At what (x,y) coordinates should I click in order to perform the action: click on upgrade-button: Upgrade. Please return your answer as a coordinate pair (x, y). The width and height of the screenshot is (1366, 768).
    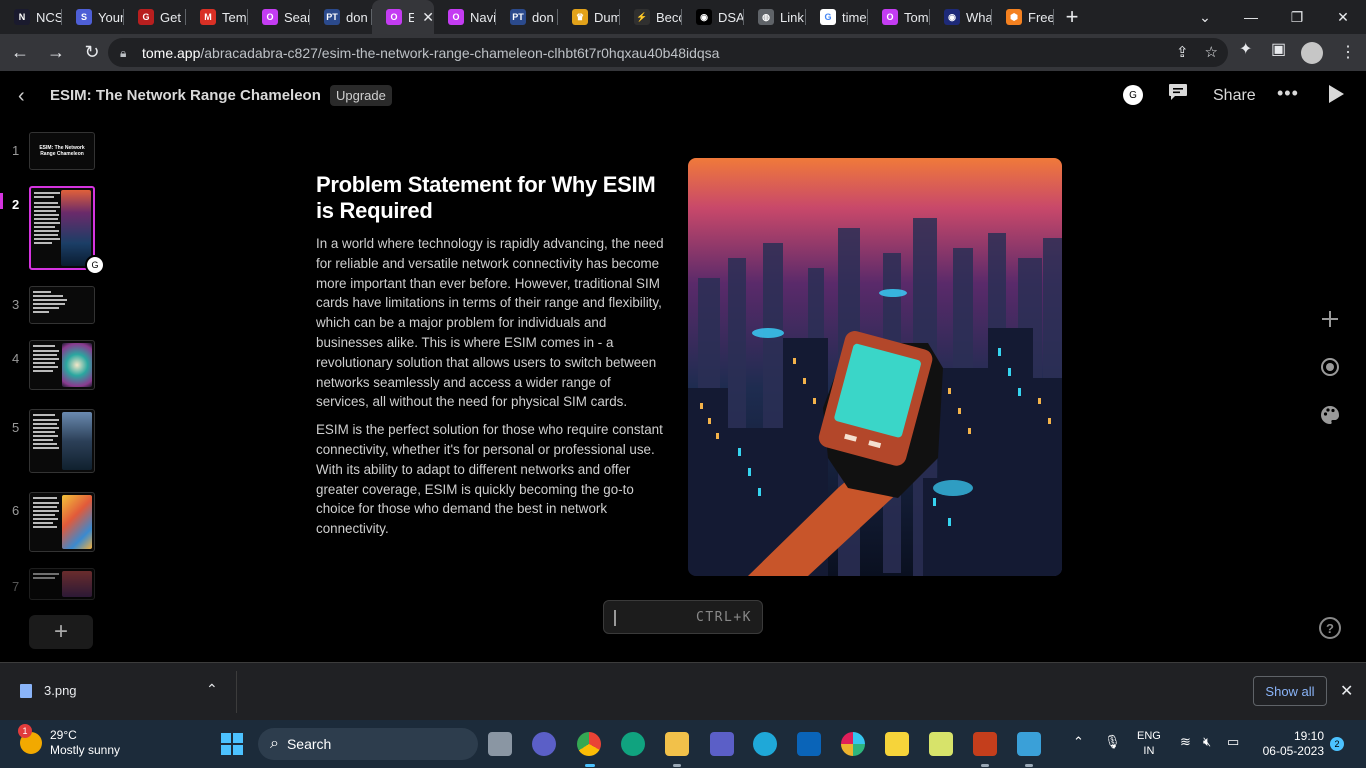
    Looking at the image, I should click on (361, 95).